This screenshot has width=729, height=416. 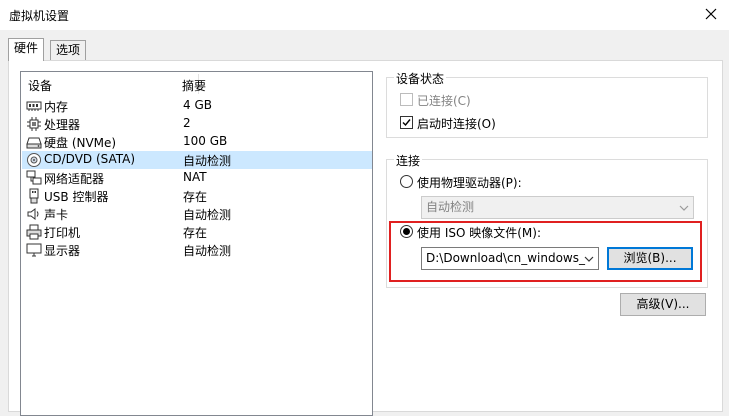 What do you see at coordinates (34, 232) in the screenshot?
I see `printer-icon` at bounding box center [34, 232].